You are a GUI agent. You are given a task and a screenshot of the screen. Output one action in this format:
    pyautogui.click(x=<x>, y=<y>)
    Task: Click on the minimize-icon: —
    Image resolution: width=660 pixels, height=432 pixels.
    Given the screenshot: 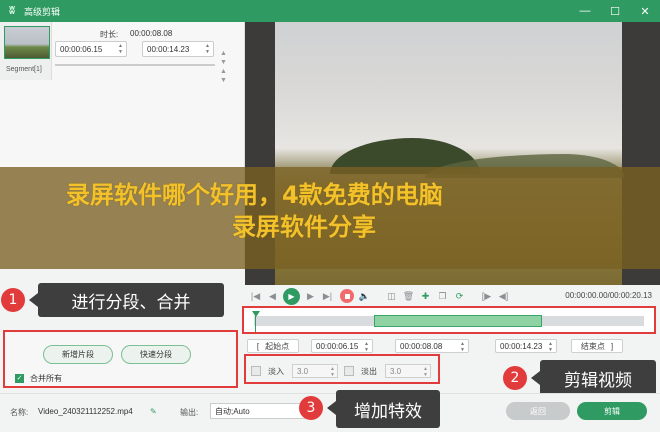 What is the action you would take?
    pyautogui.click(x=585, y=11)
    